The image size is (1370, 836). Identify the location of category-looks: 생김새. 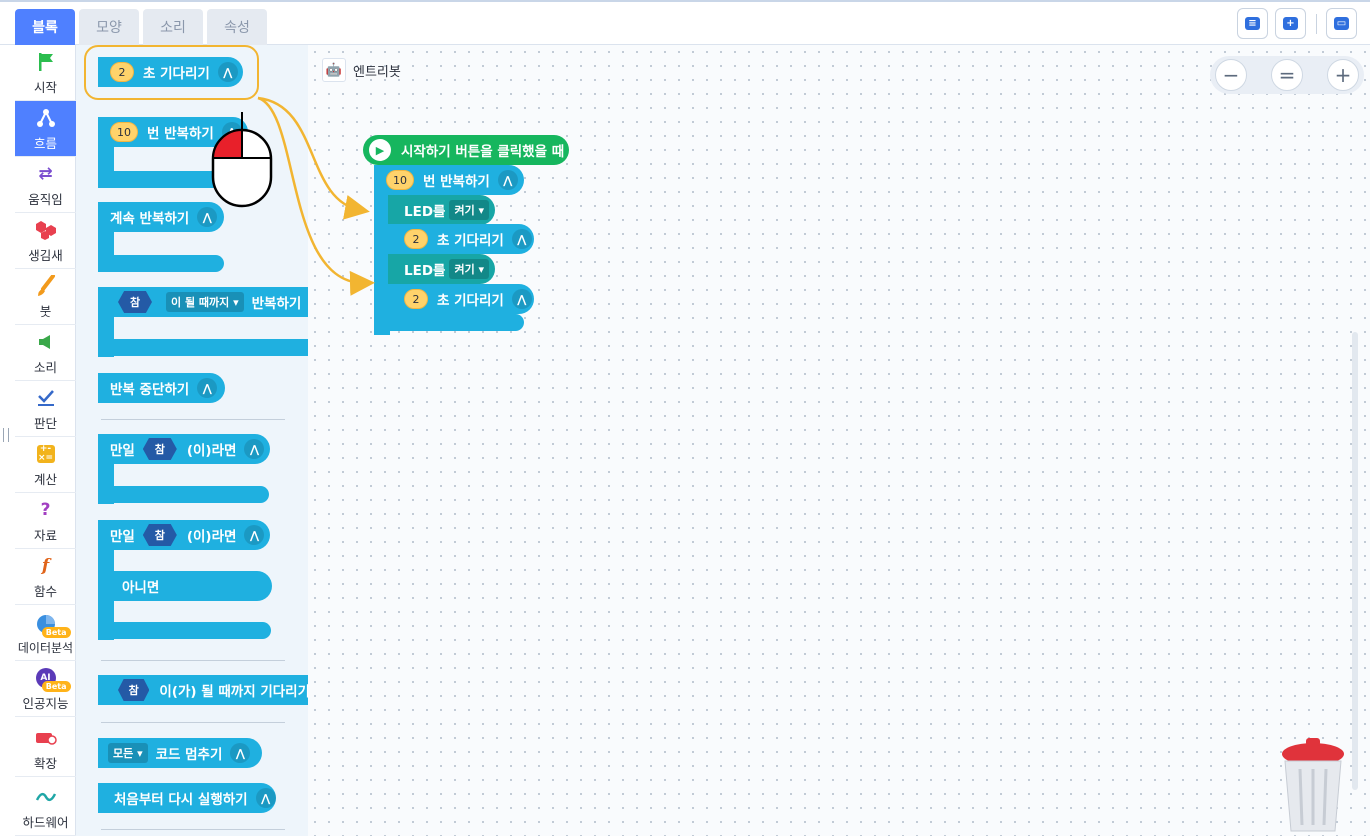
(45, 241).